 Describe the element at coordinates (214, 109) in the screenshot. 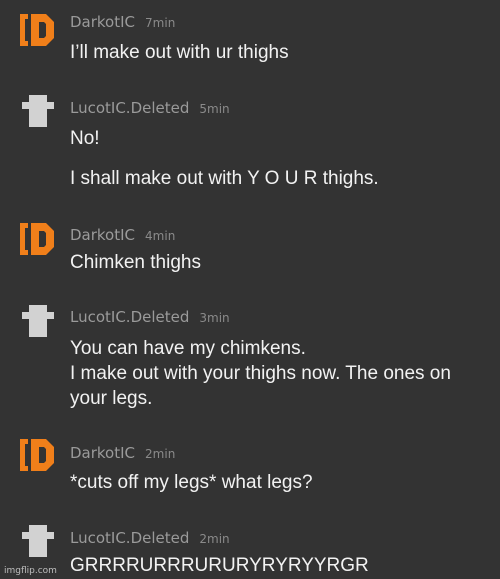

I see `timestamp: 5min` at that location.